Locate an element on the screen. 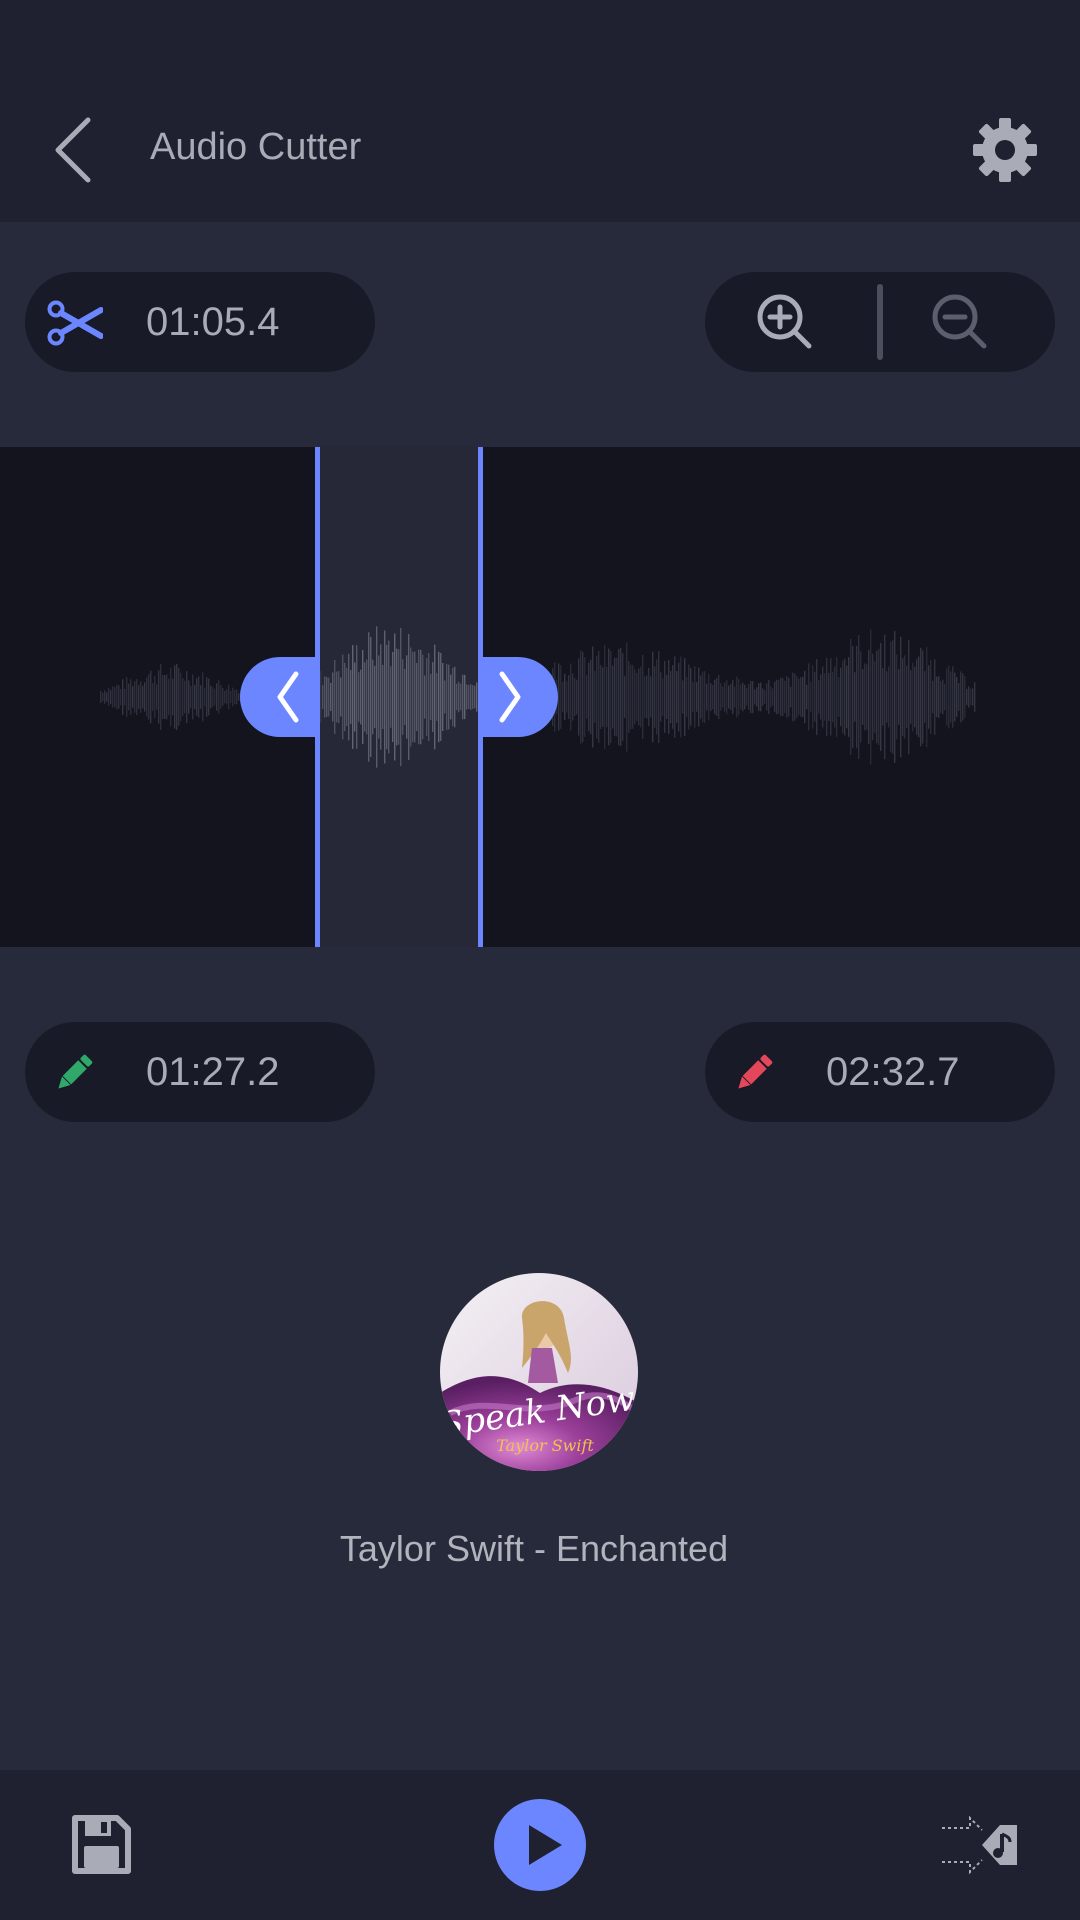 The image size is (1080, 1920). play-button is located at coordinates (540, 1845).